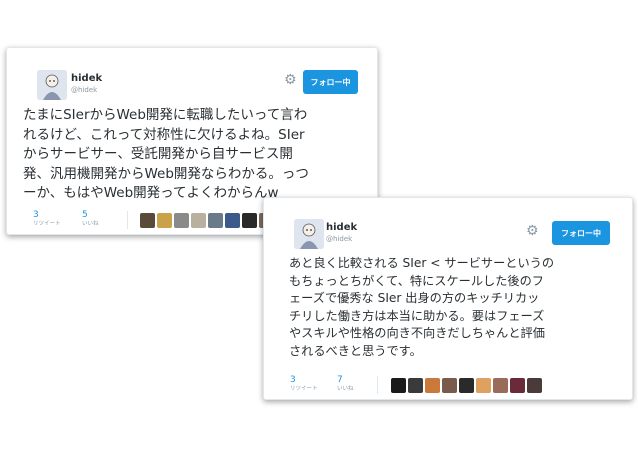  I want to click on like-number: 7, so click(340, 380).